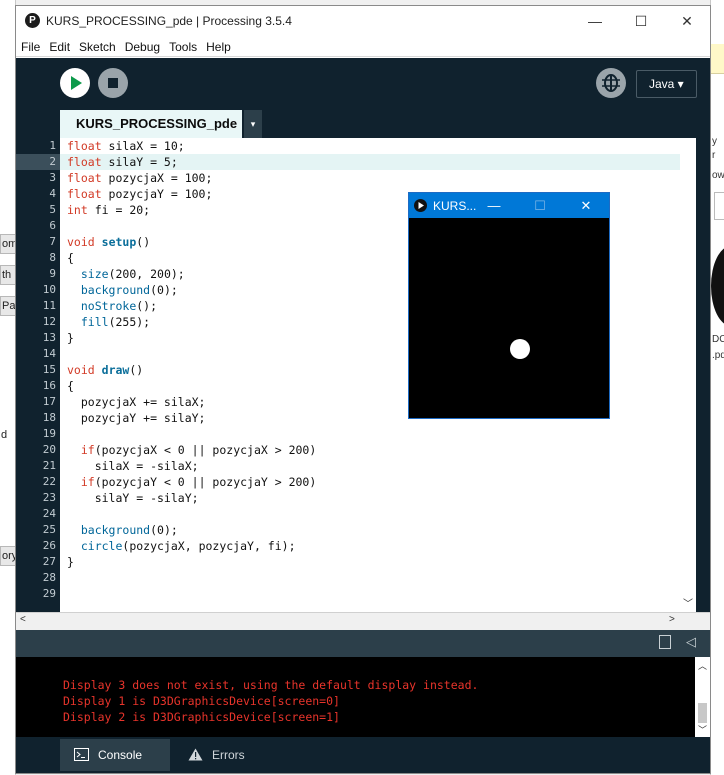  I want to click on processing-app-icon, so click(420, 205).